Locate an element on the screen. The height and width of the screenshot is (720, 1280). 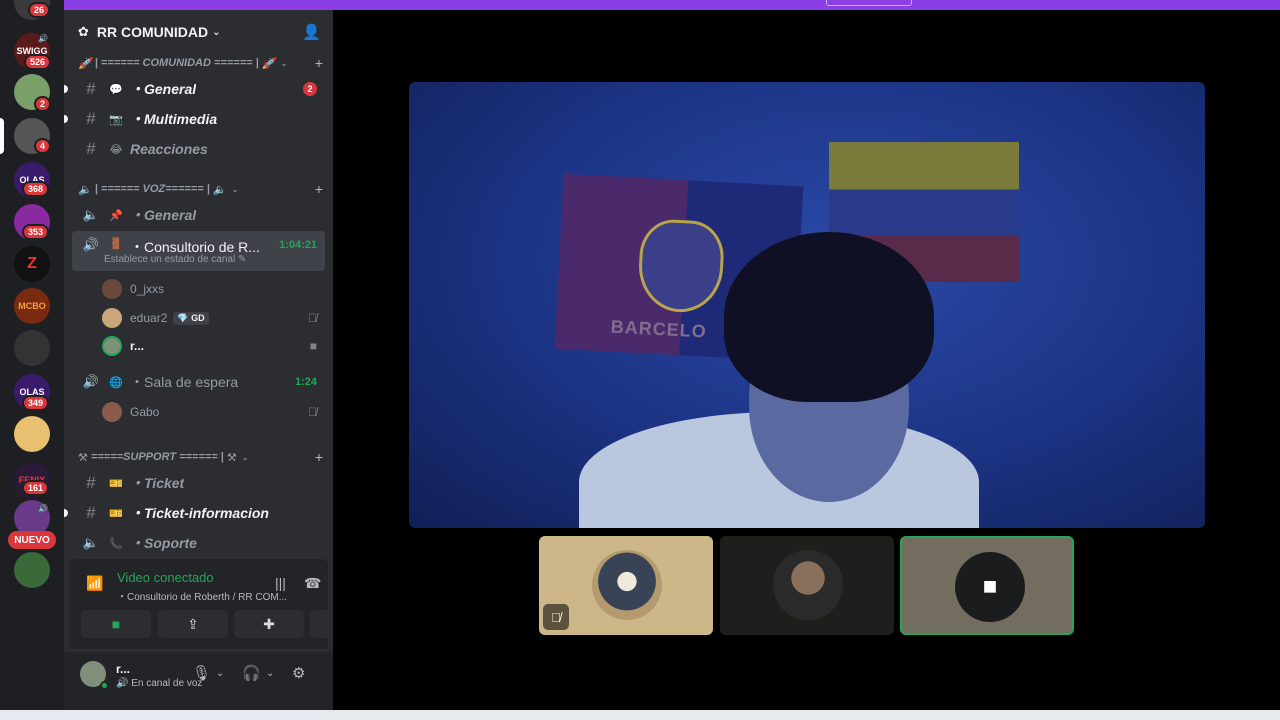
member-name: eduar2 is located at coordinates (149, 318).